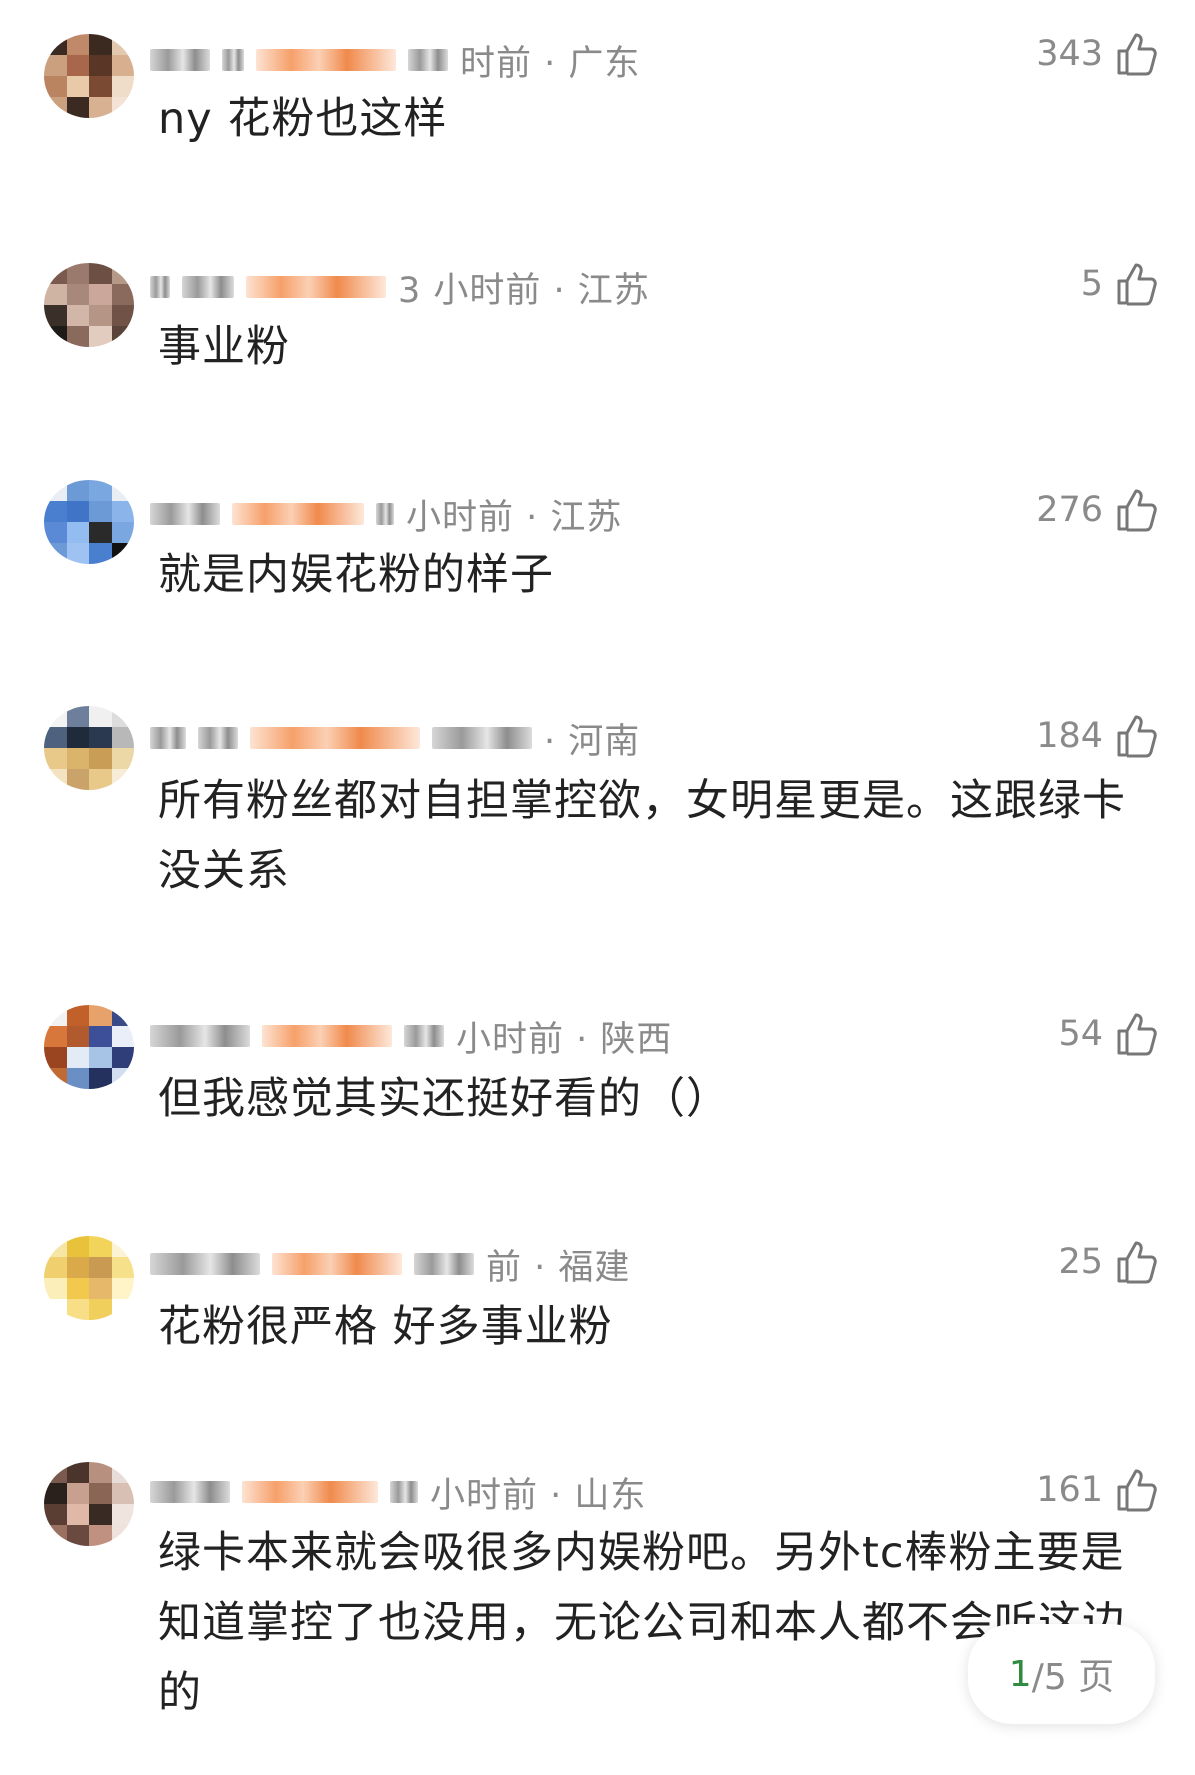  Describe the element at coordinates (356, 575) in the screenshot. I see `comment-text: 就是内娱花粉的样子` at that location.